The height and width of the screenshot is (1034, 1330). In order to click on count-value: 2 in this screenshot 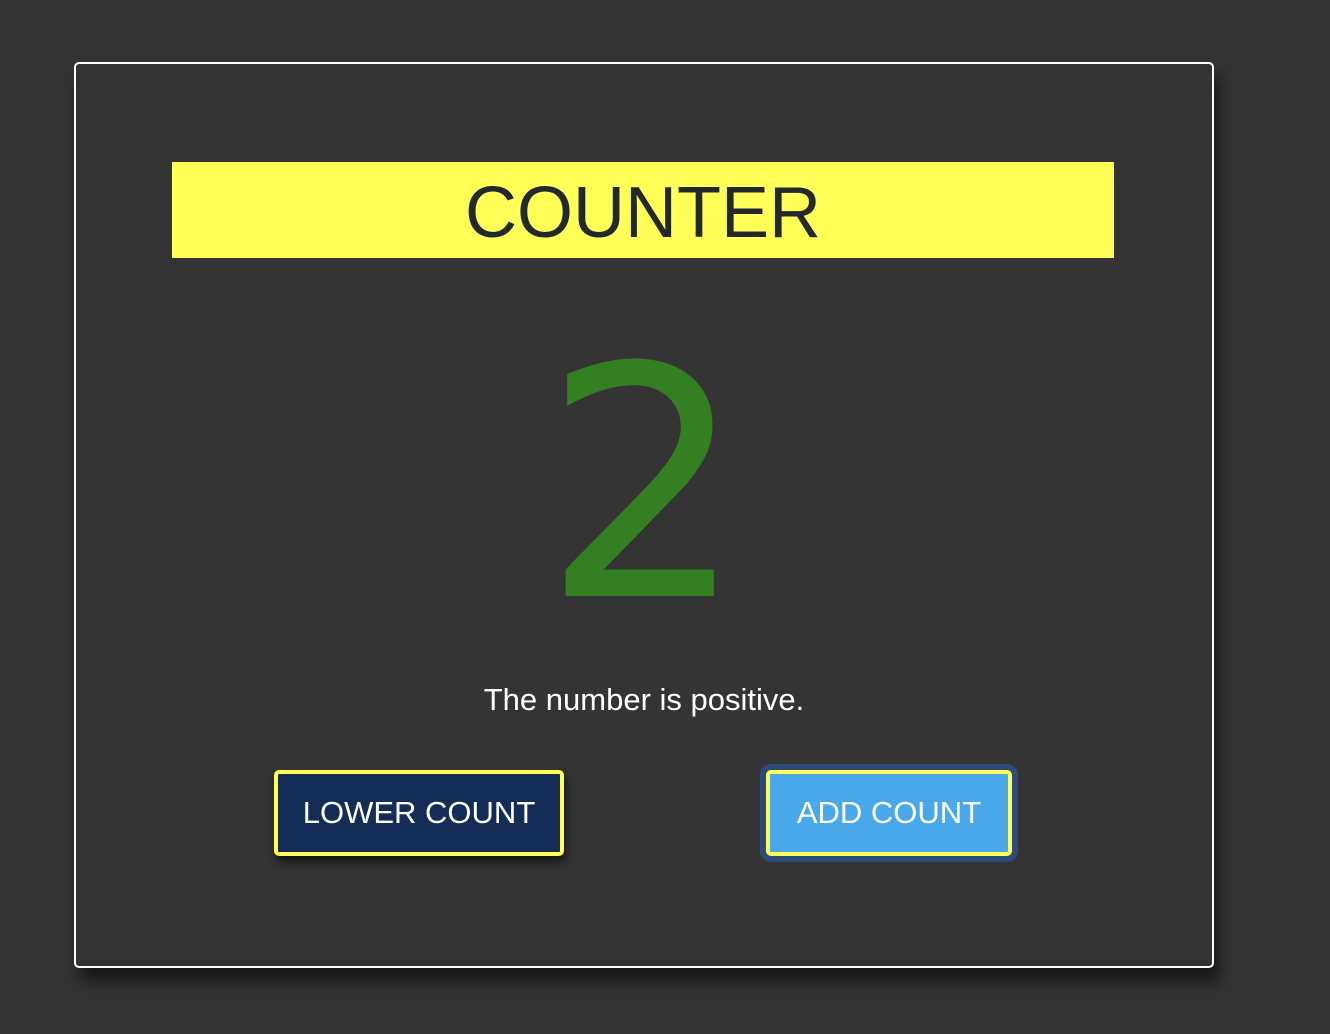, I will do `click(644, 486)`.